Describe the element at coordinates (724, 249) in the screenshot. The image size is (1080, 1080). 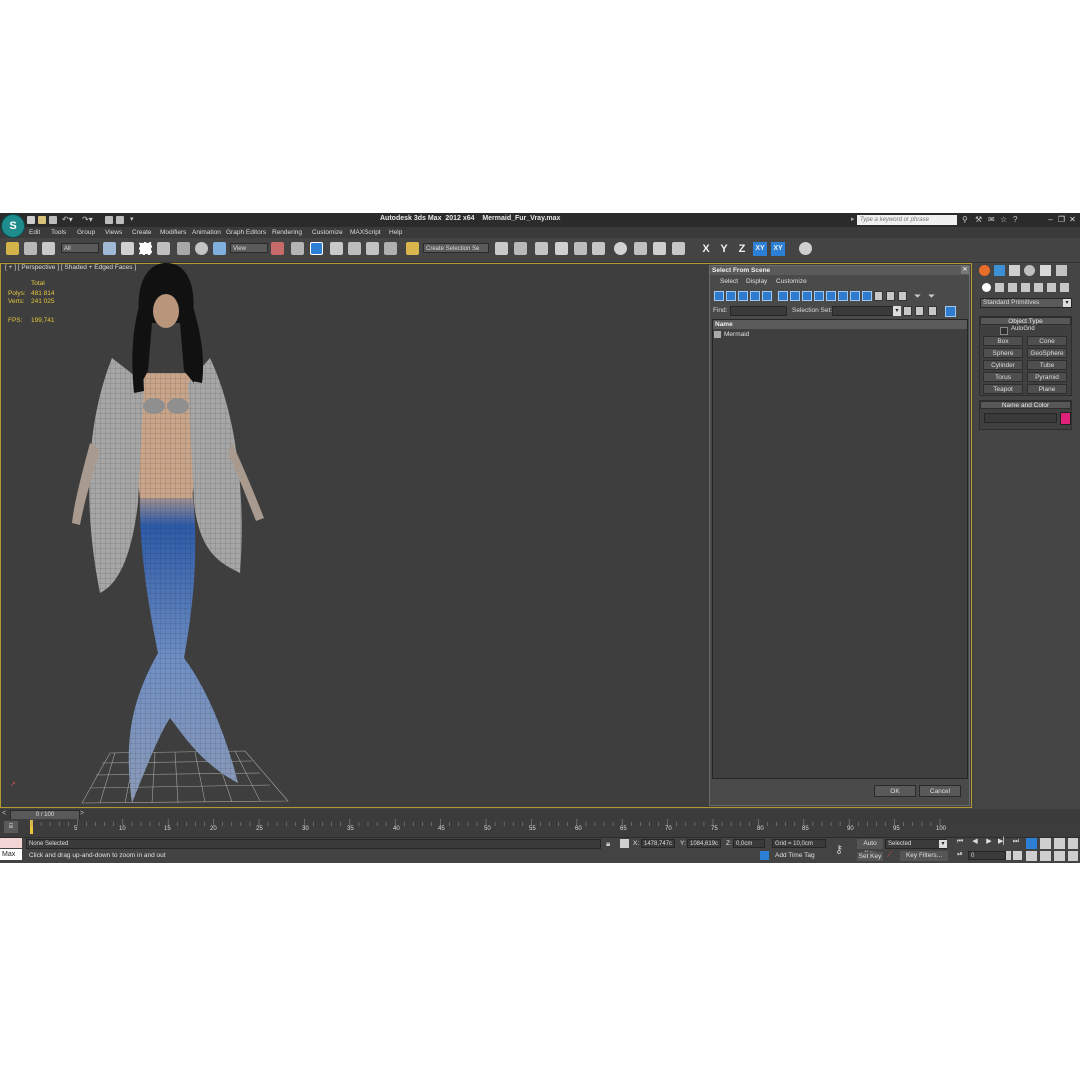
I see `axis-y-button: Y` at that location.